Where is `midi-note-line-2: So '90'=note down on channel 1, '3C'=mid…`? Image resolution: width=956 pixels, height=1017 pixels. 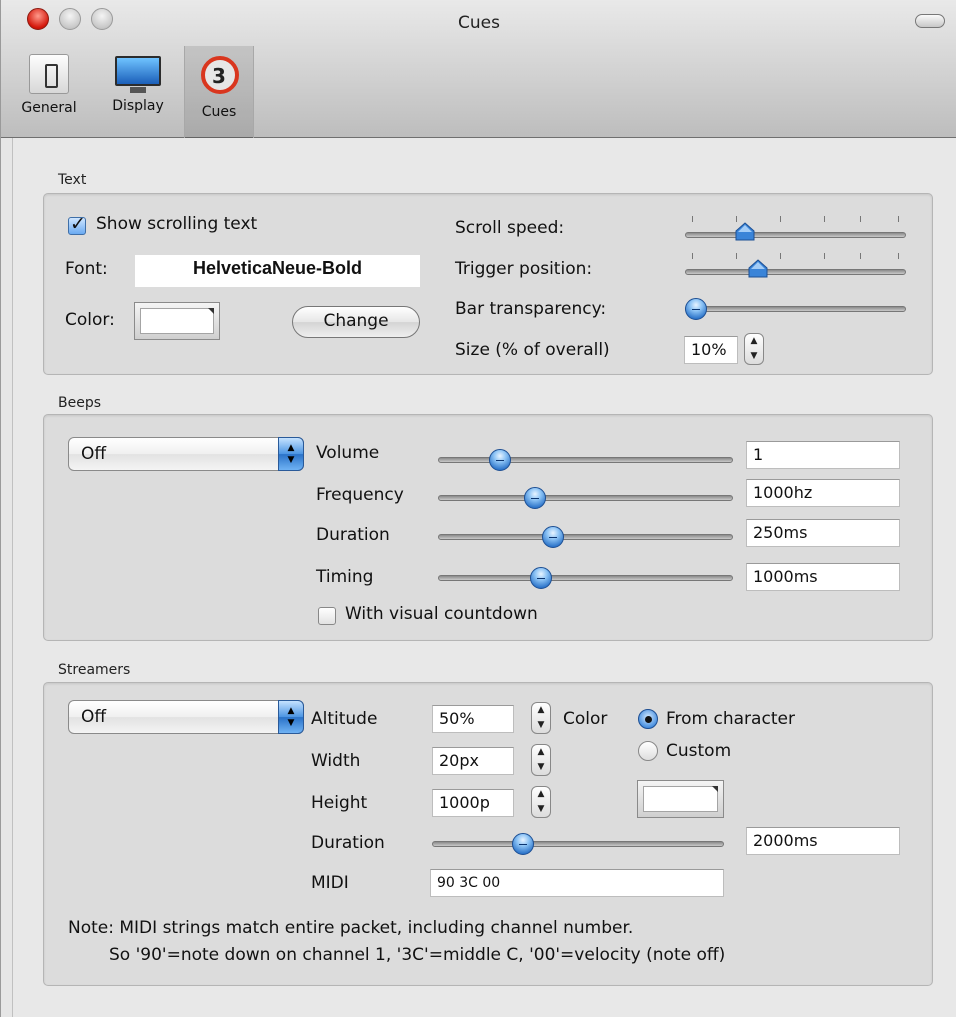 midi-note-line-2: So '90'=note down on channel 1, '3C'=mid… is located at coordinates (417, 955).